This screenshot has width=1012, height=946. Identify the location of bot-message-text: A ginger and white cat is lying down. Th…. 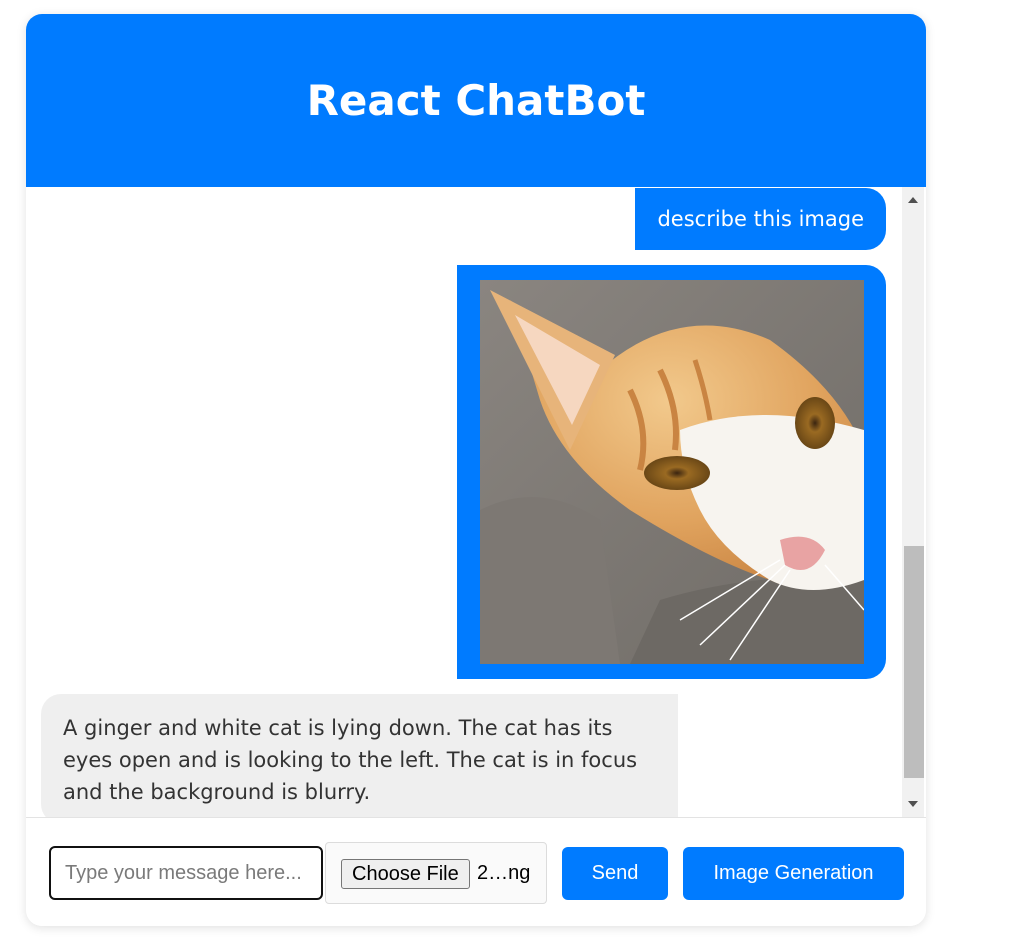
(350, 760).